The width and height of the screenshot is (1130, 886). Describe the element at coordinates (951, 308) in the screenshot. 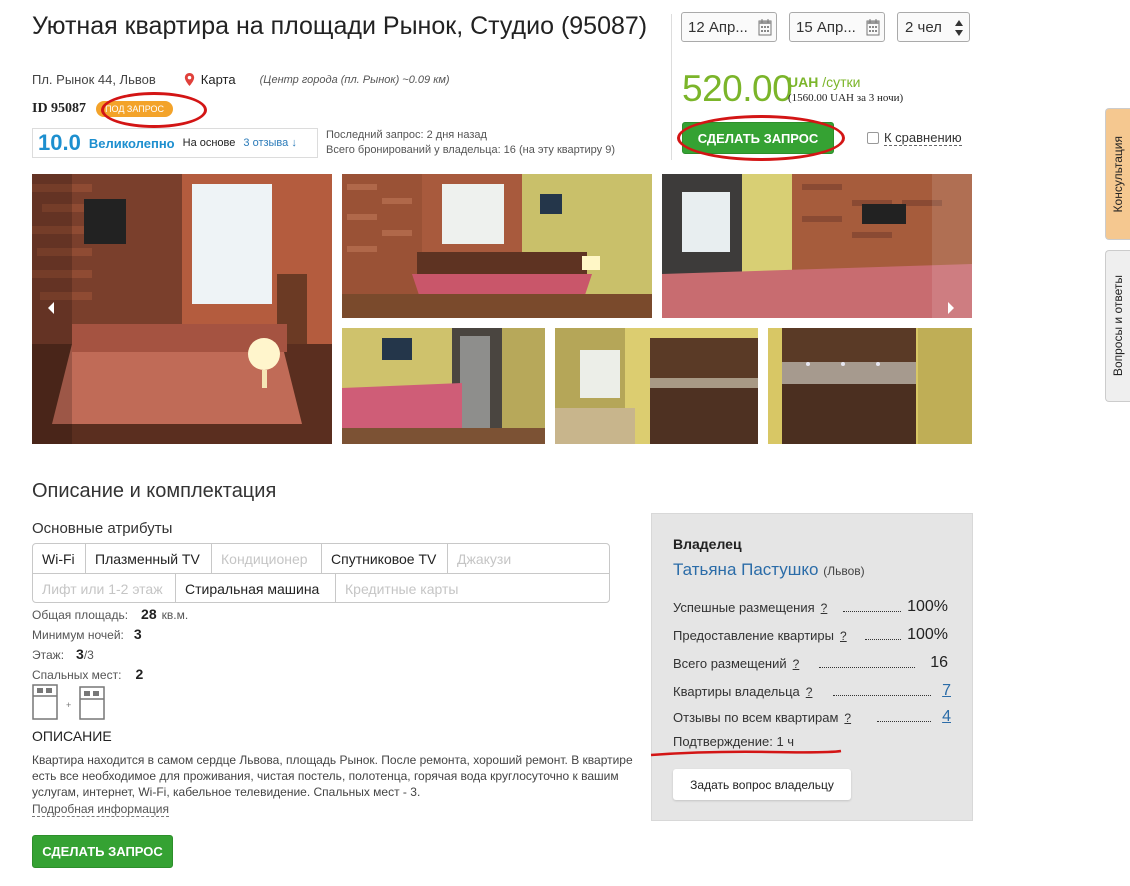

I see `gallery-next-arrow-icon` at that location.